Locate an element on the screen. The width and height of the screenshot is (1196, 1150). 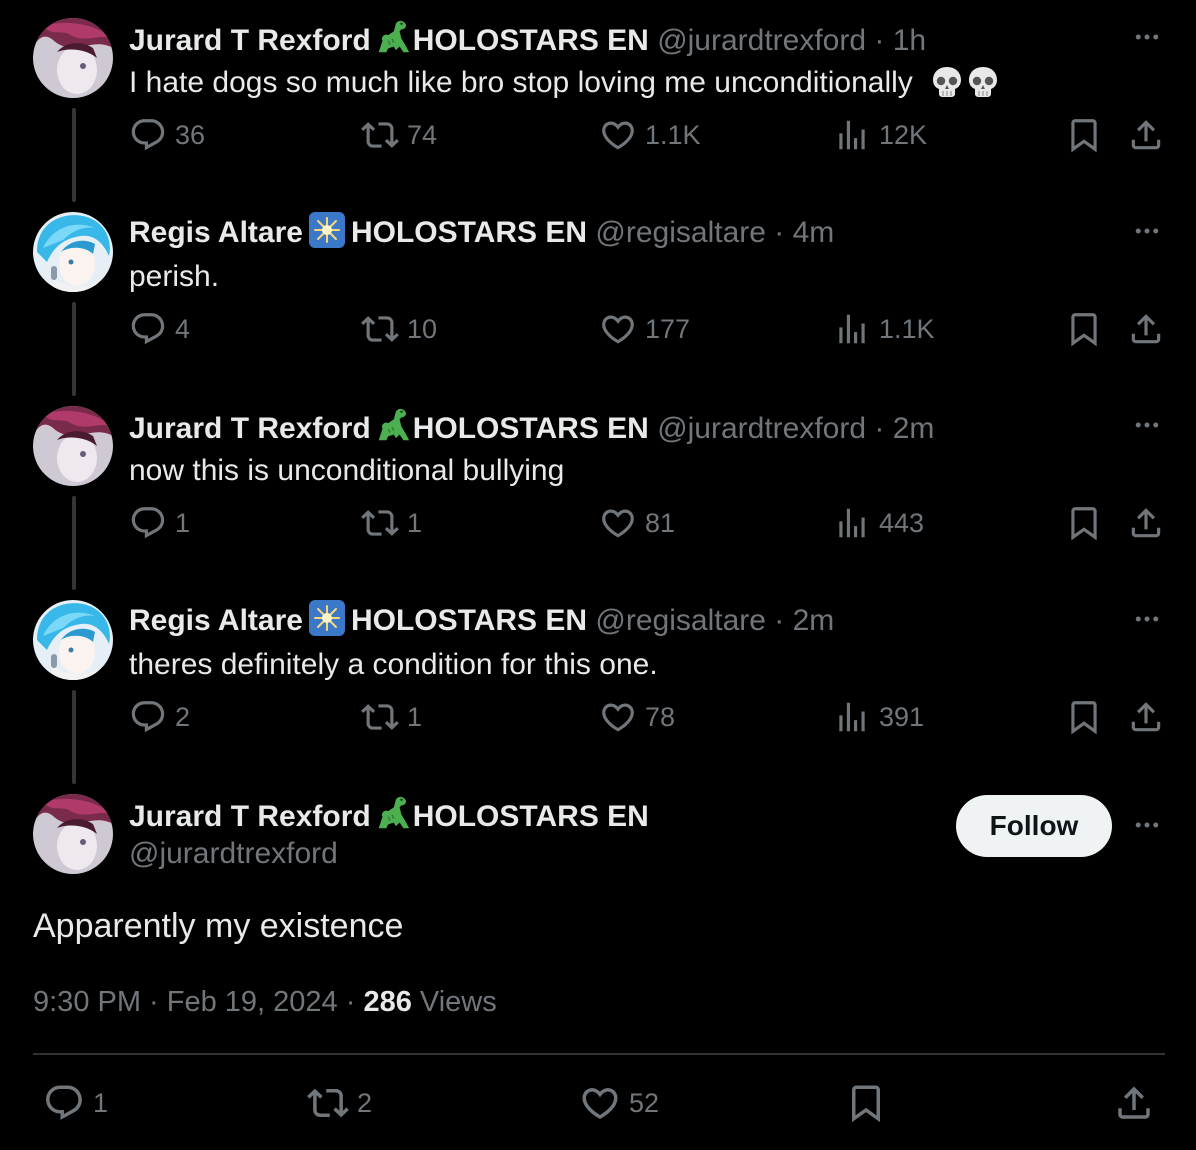
tweet-actions: 1 1 81 443 is located at coordinates (649, 524).